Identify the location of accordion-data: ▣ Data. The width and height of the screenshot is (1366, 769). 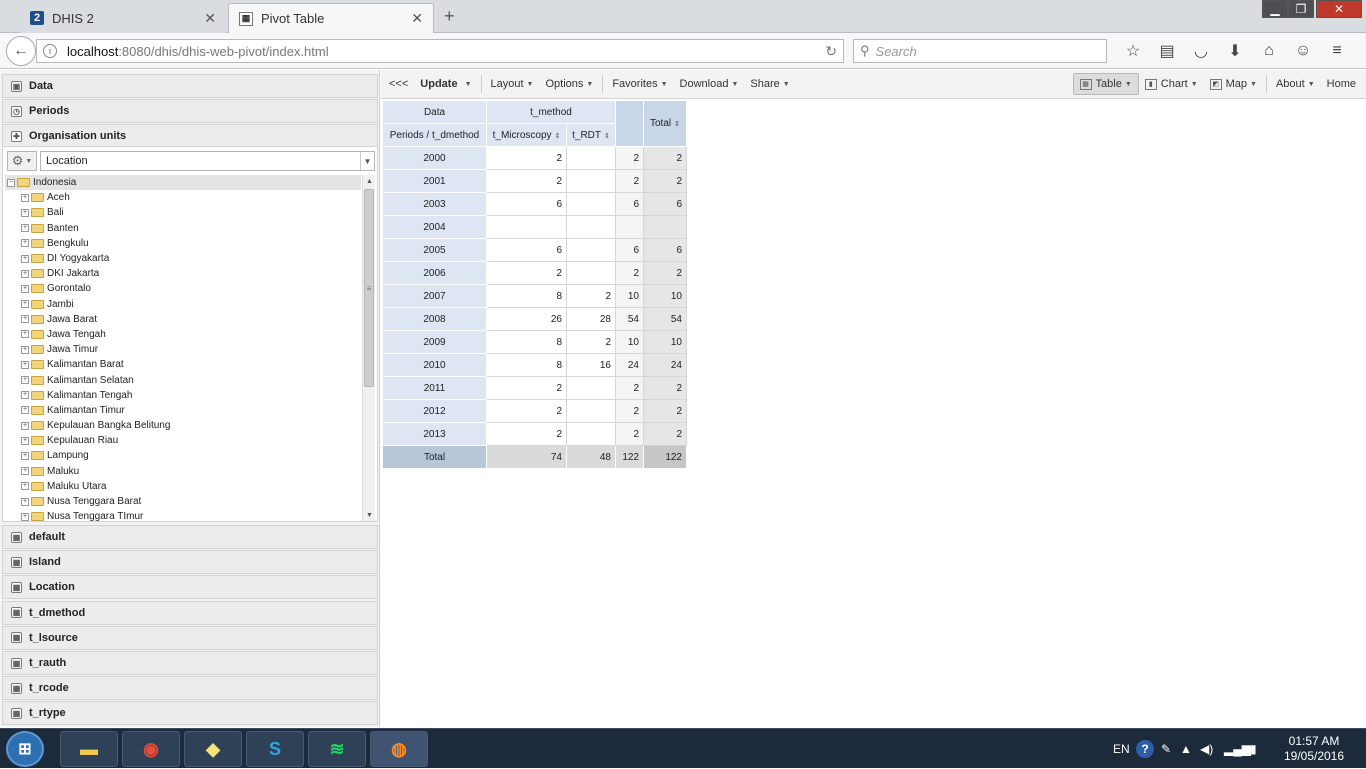
(190, 86).